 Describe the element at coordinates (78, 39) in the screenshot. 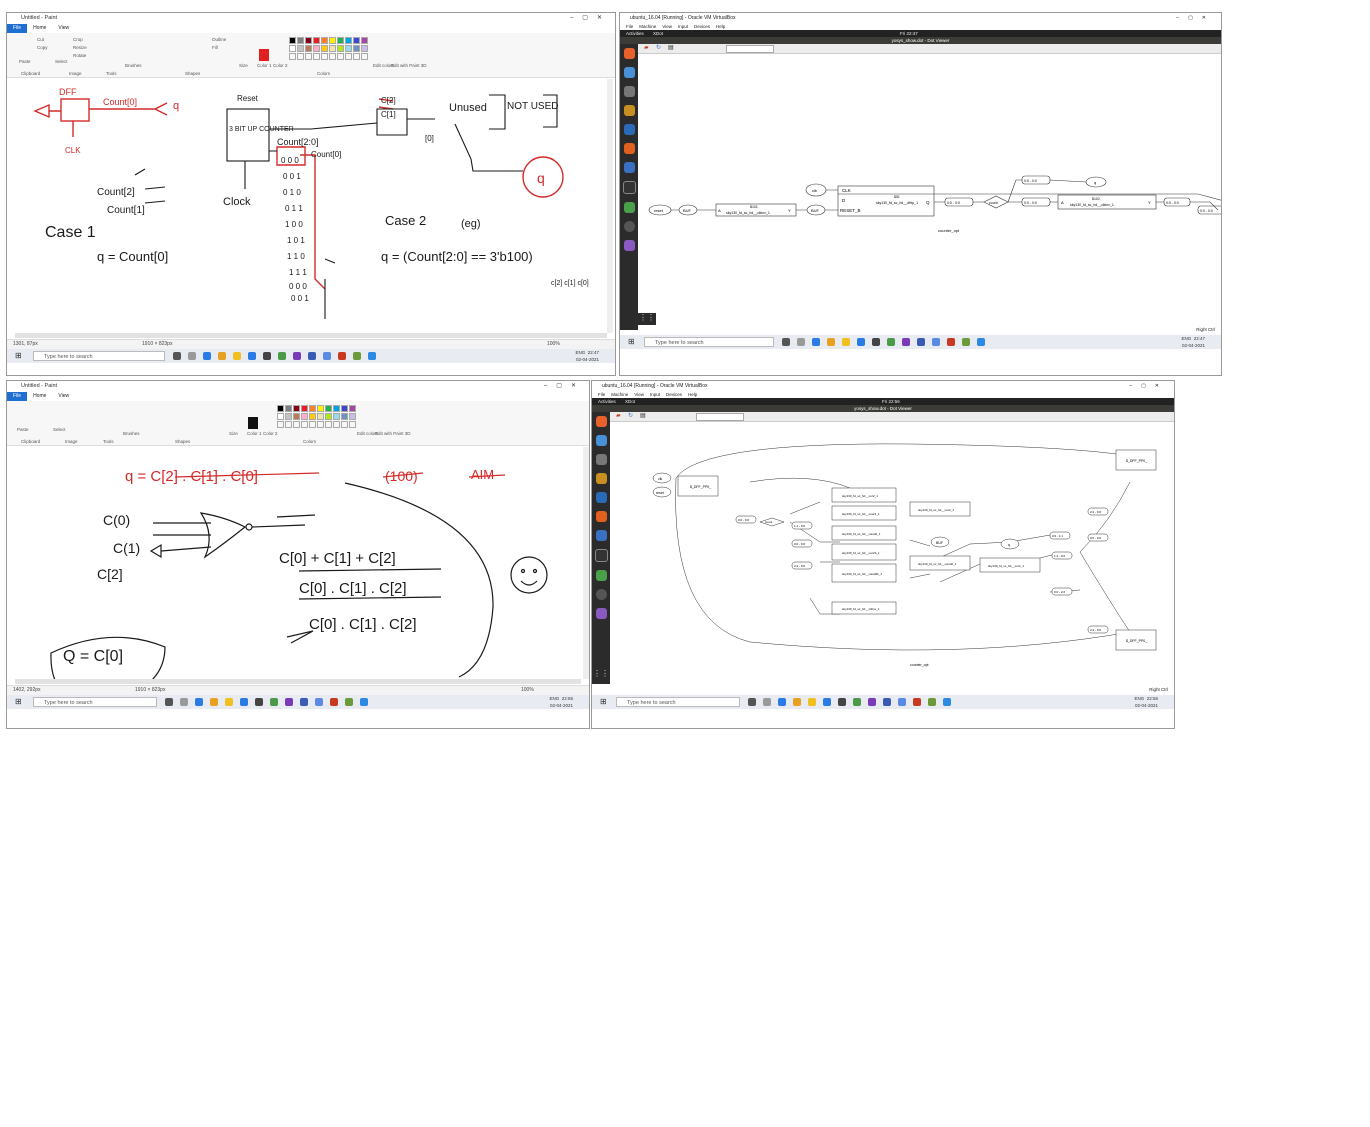

I see `crop-button: Crop` at that location.